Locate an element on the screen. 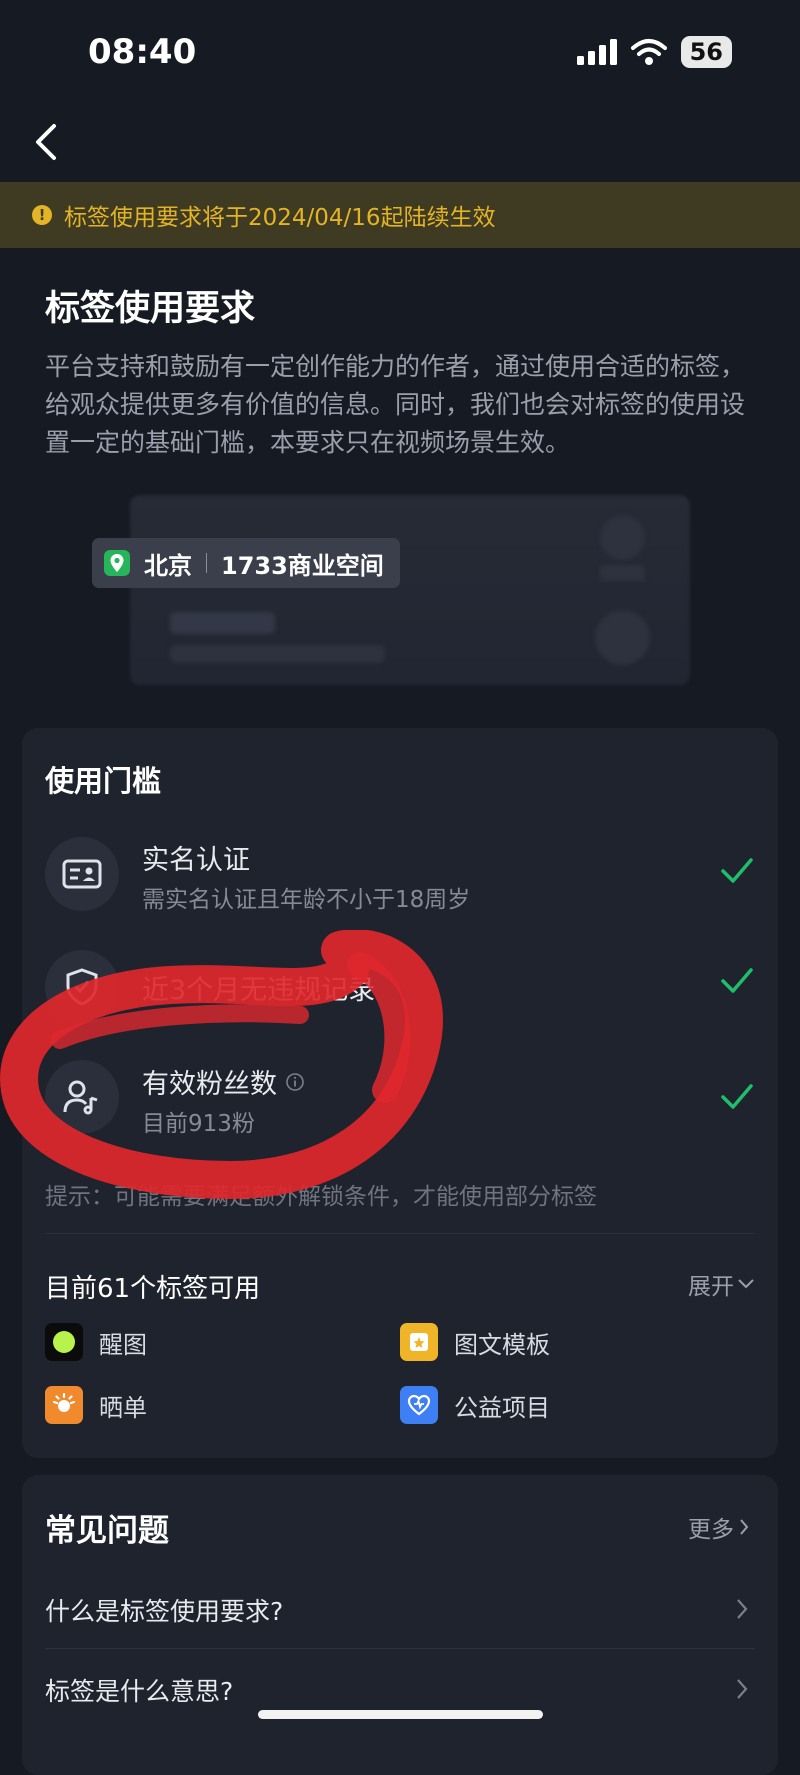 This screenshot has width=800, height=1775. threshold-hint: 提示：可能需要满足额外解锁条件，才能使用部分标签 is located at coordinates (321, 1197).